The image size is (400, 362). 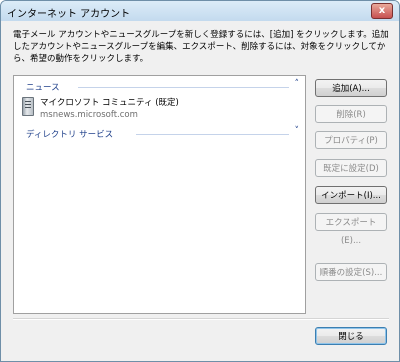 I want to click on remove-button: 削除(R), so click(x=351, y=114).